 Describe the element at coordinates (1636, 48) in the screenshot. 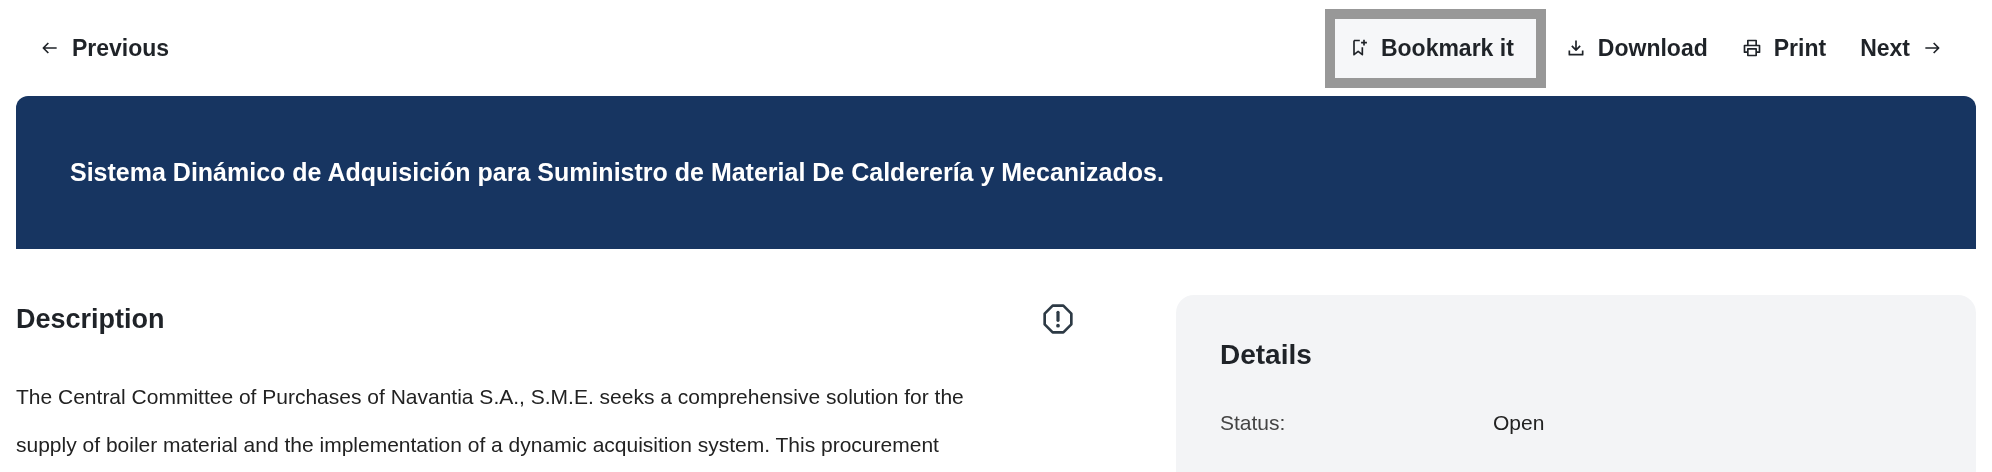

I see `download-button: Download` at that location.